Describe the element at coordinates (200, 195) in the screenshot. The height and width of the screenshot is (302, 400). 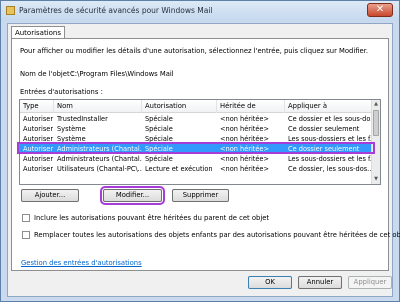
I see `remove-button: Supprimer` at that location.